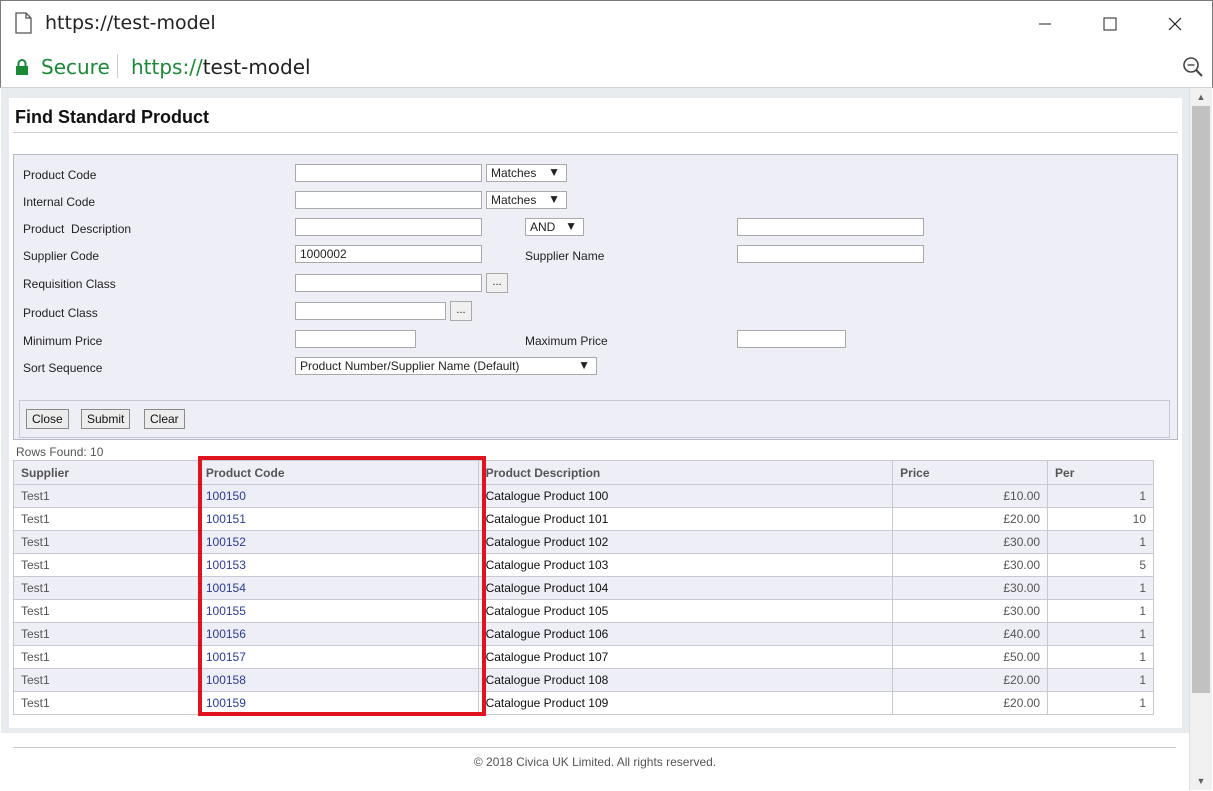 This screenshot has height=791, width=1213. I want to click on product-code-link: 100157, so click(338, 657).